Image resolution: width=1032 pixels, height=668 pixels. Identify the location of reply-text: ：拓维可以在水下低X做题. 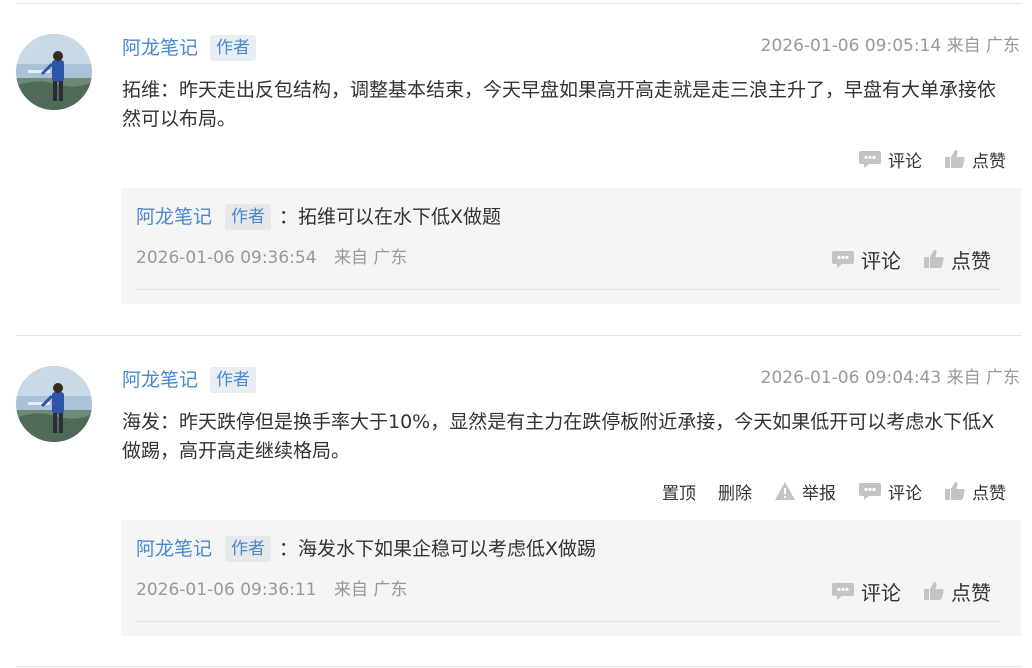
(390, 217).